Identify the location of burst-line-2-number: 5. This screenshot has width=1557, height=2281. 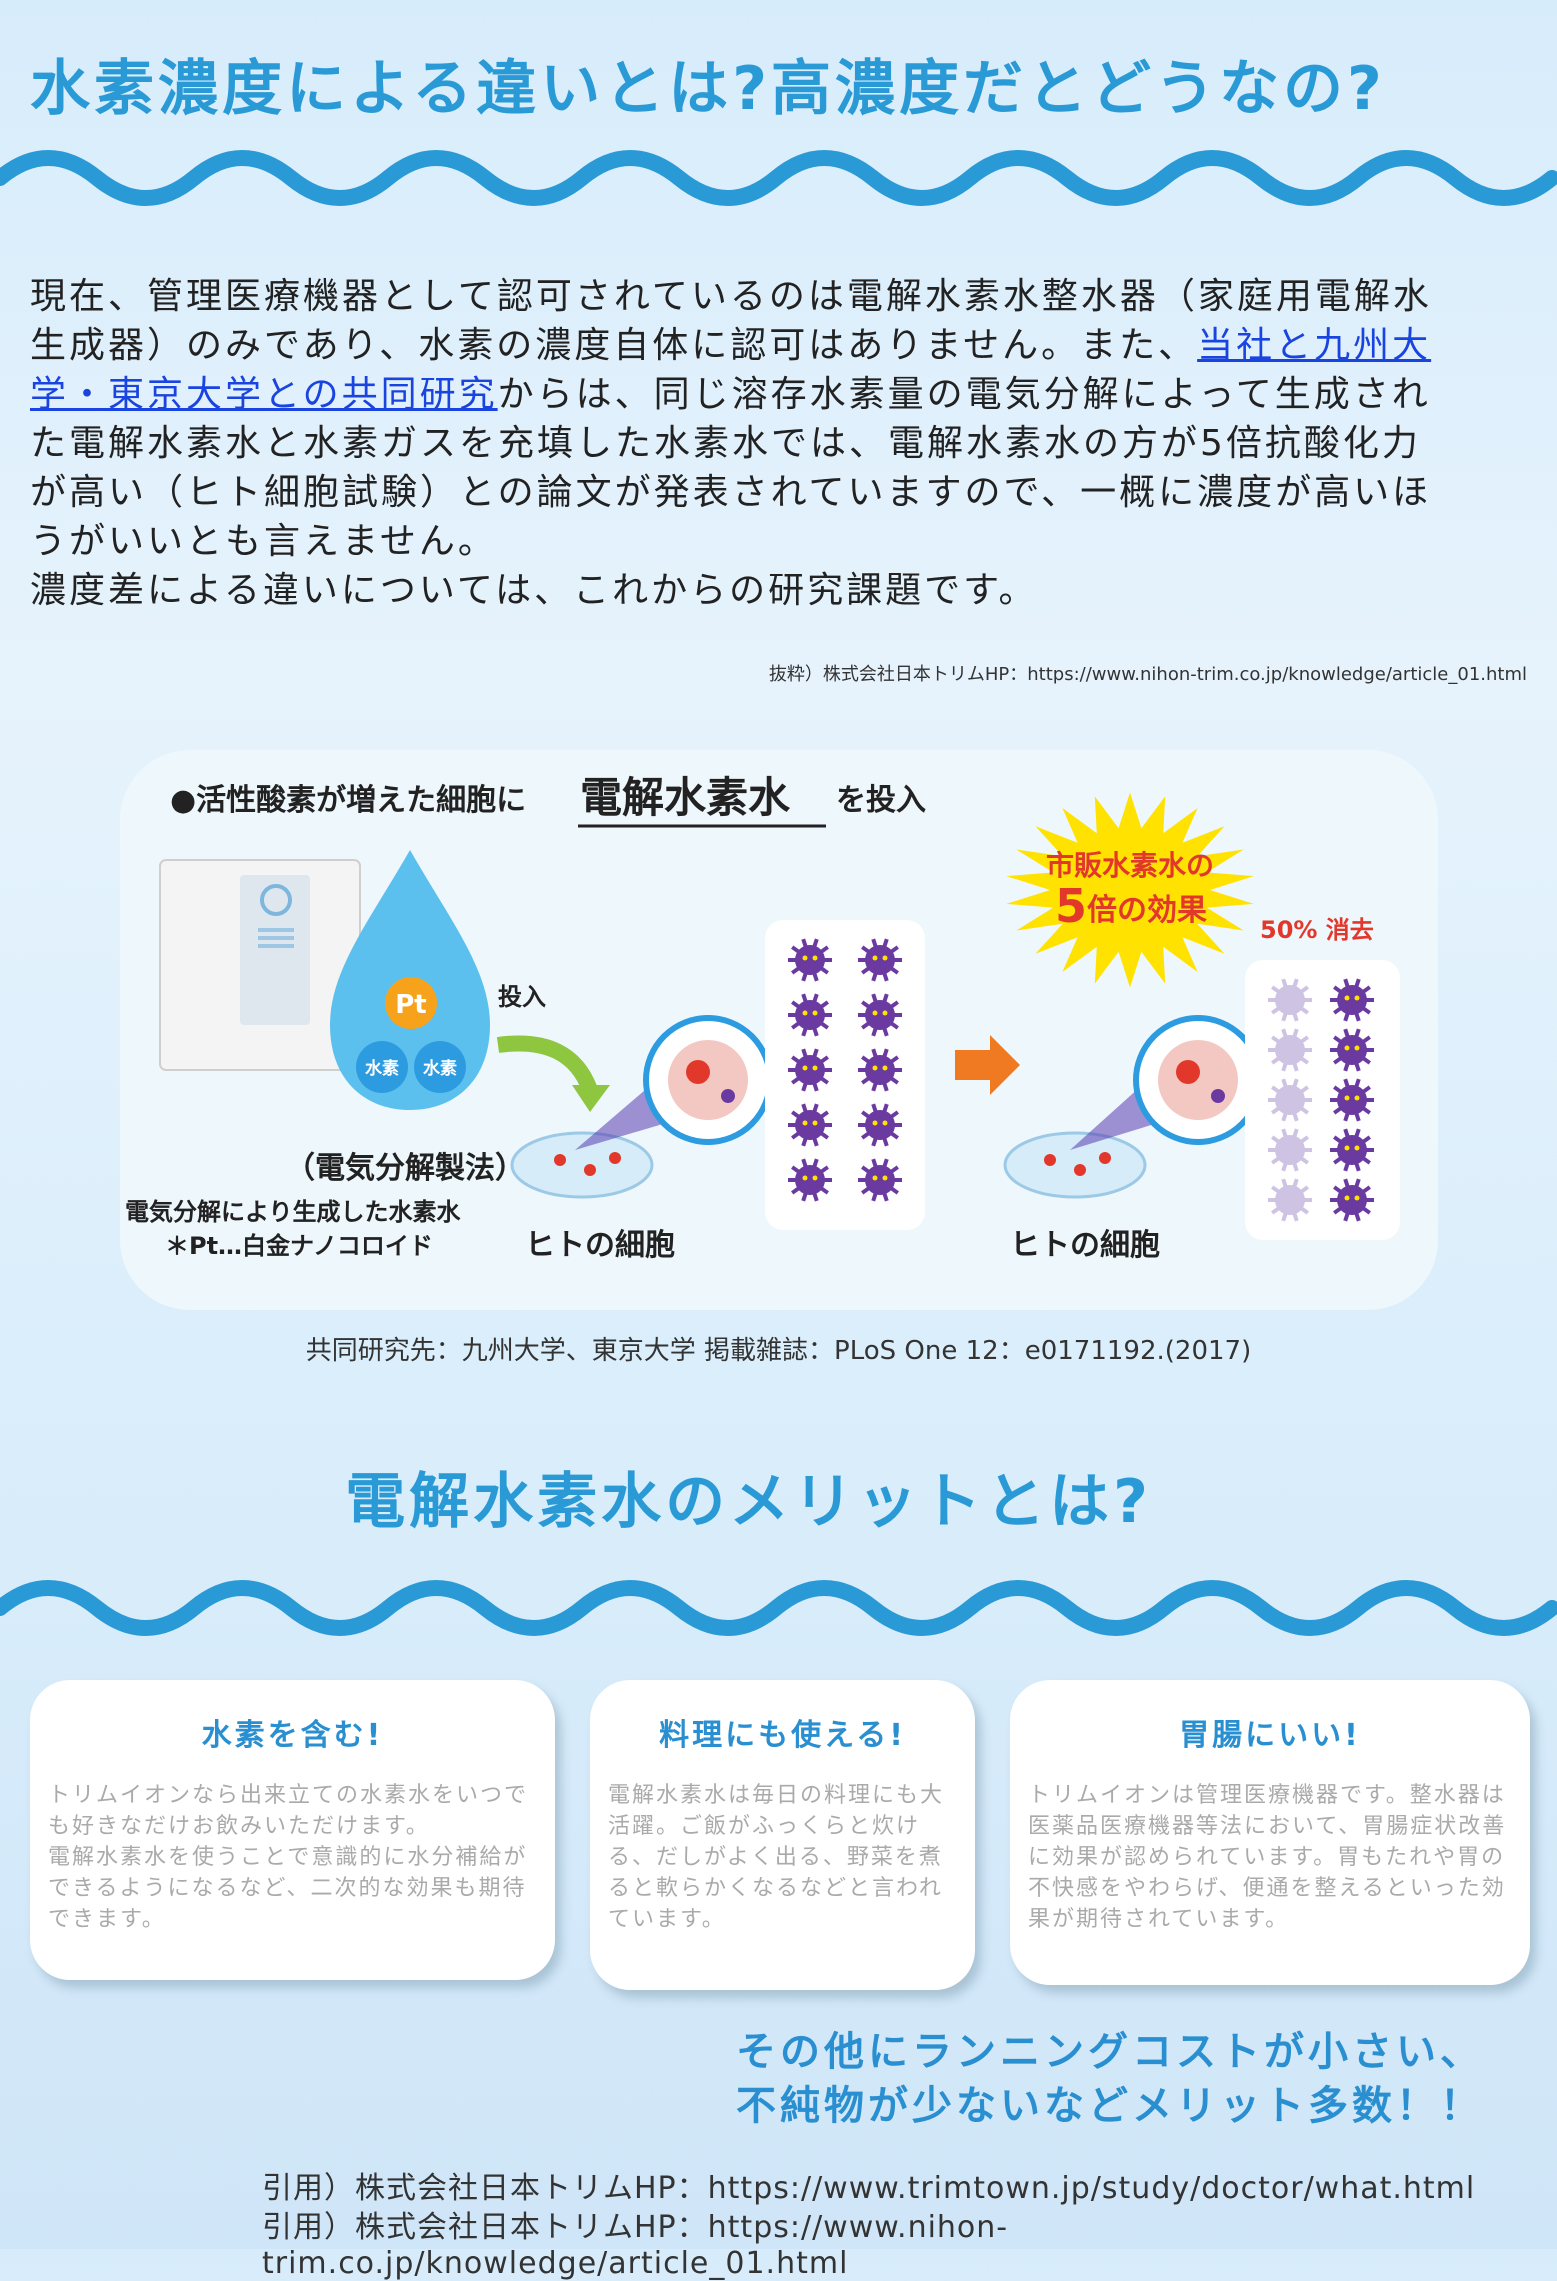
(1071, 906).